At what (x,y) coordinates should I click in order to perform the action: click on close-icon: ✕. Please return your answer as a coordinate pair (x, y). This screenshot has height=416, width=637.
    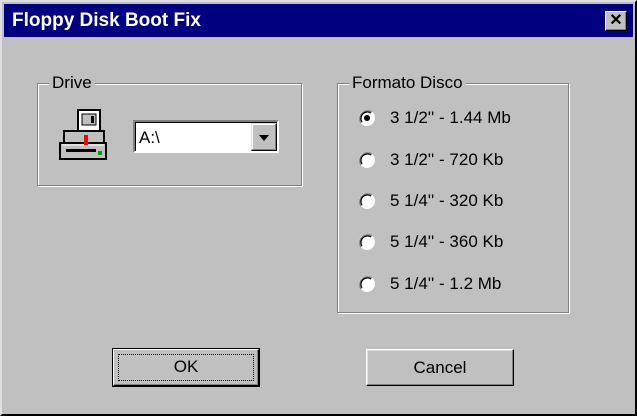
    Looking at the image, I should click on (616, 20).